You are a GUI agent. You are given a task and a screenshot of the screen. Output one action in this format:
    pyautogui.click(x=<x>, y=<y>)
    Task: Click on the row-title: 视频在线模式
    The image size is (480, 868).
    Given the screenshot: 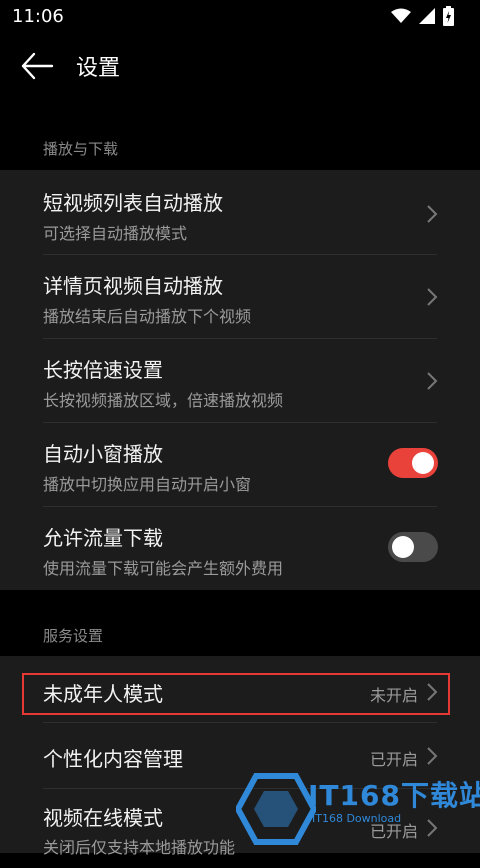 What is the action you would take?
    pyautogui.click(x=103, y=818)
    